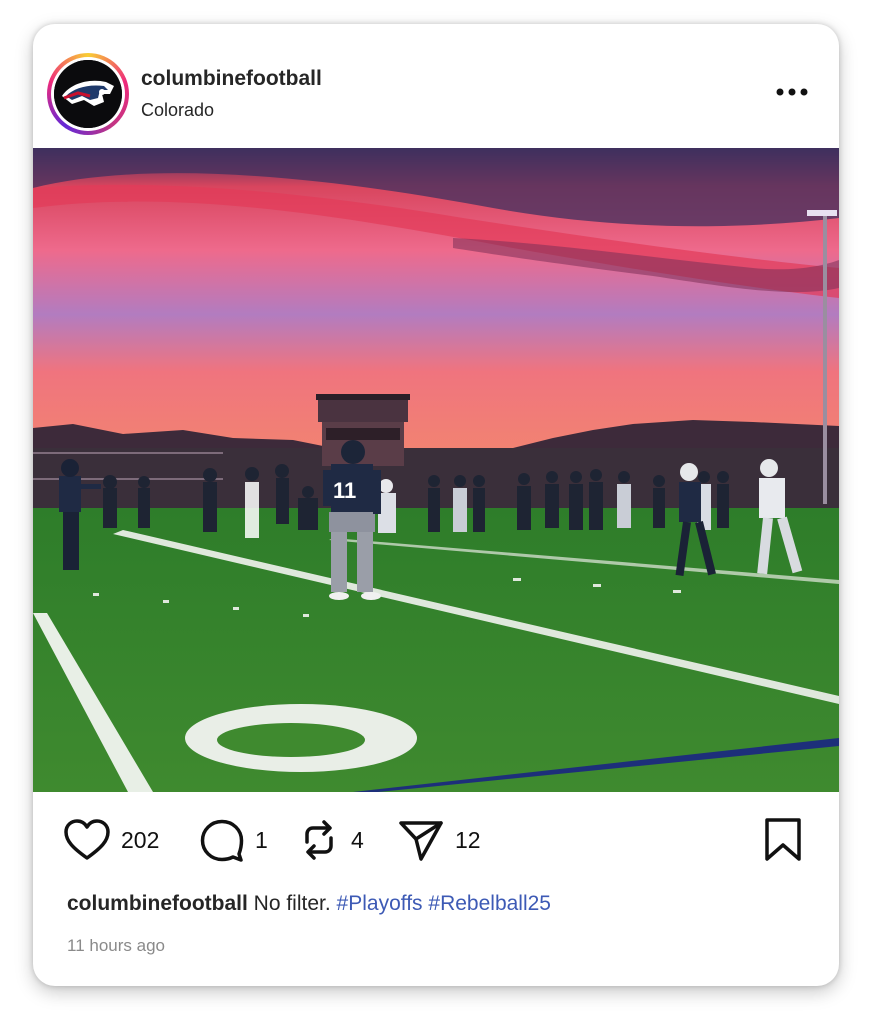 This screenshot has height=1028, width=872. Describe the element at coordinates (421, 841) in the screenshot. I see `send-icon` at that location.